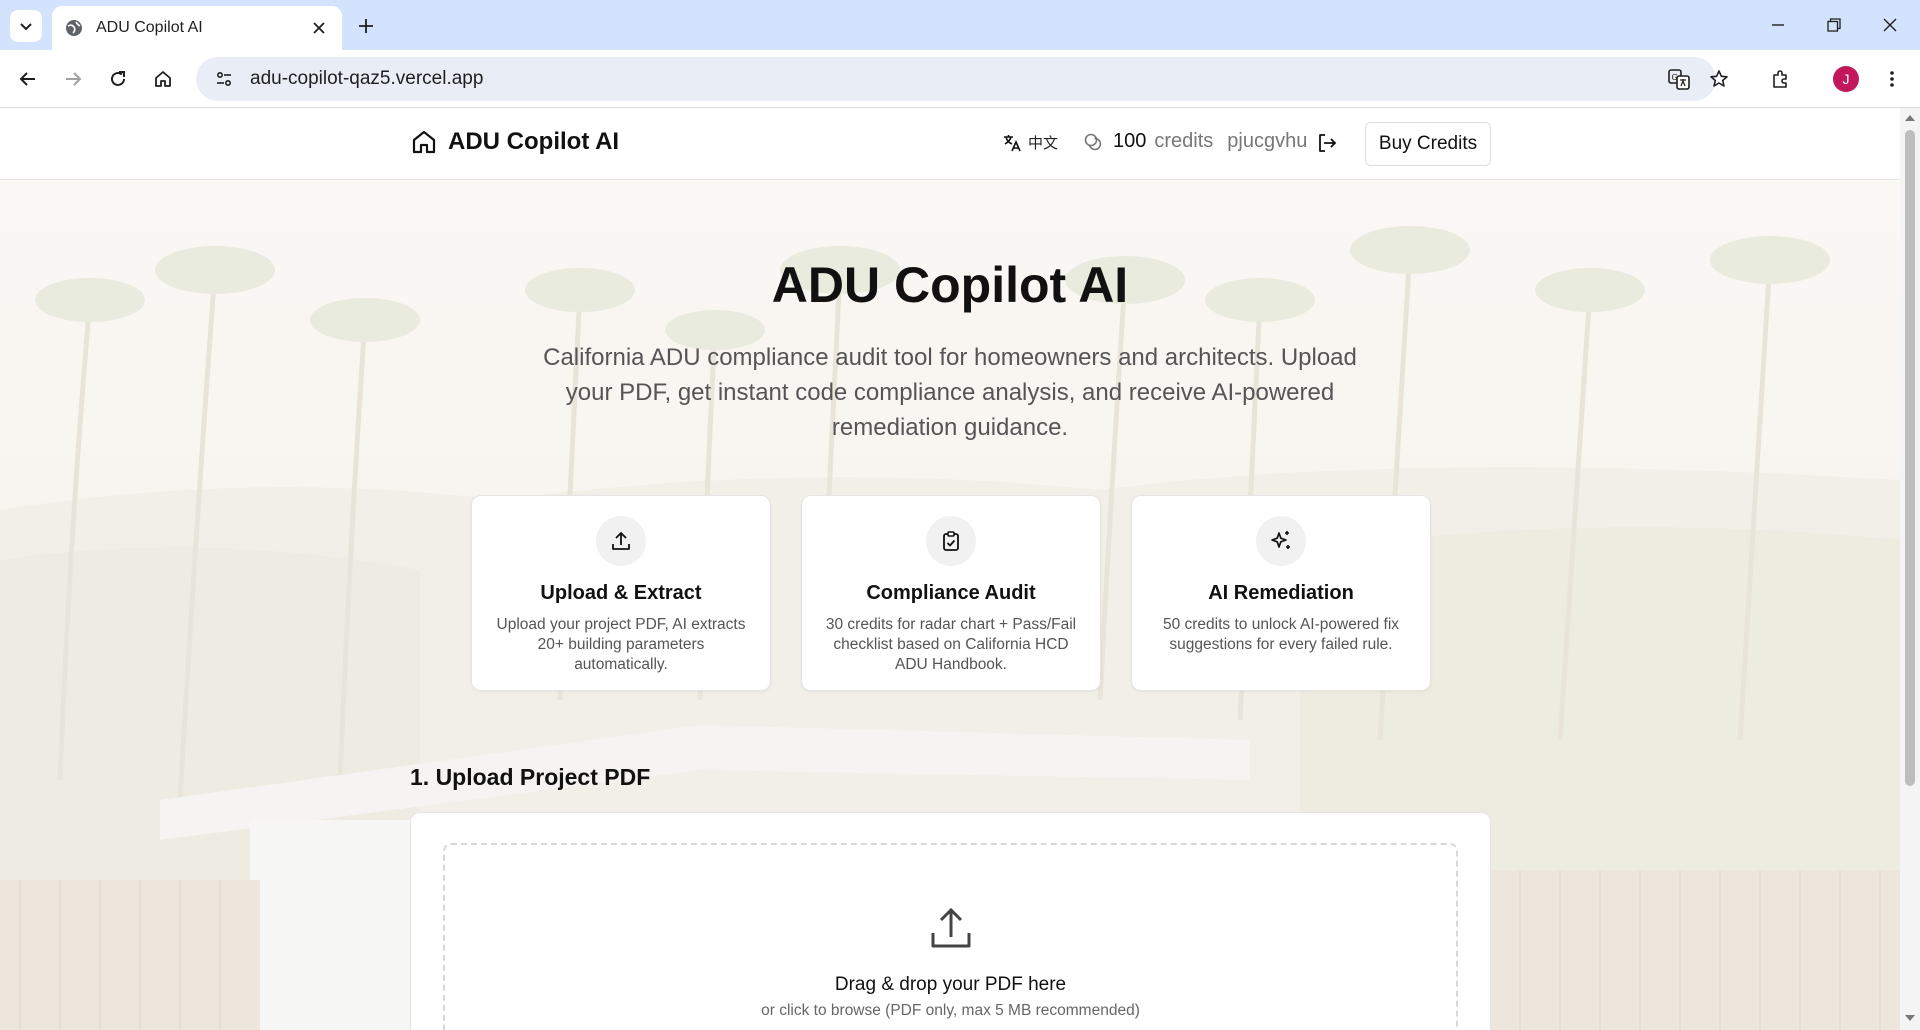 The image size is (1920, 1030). I want to click on plus-icon, so click(366, 26).